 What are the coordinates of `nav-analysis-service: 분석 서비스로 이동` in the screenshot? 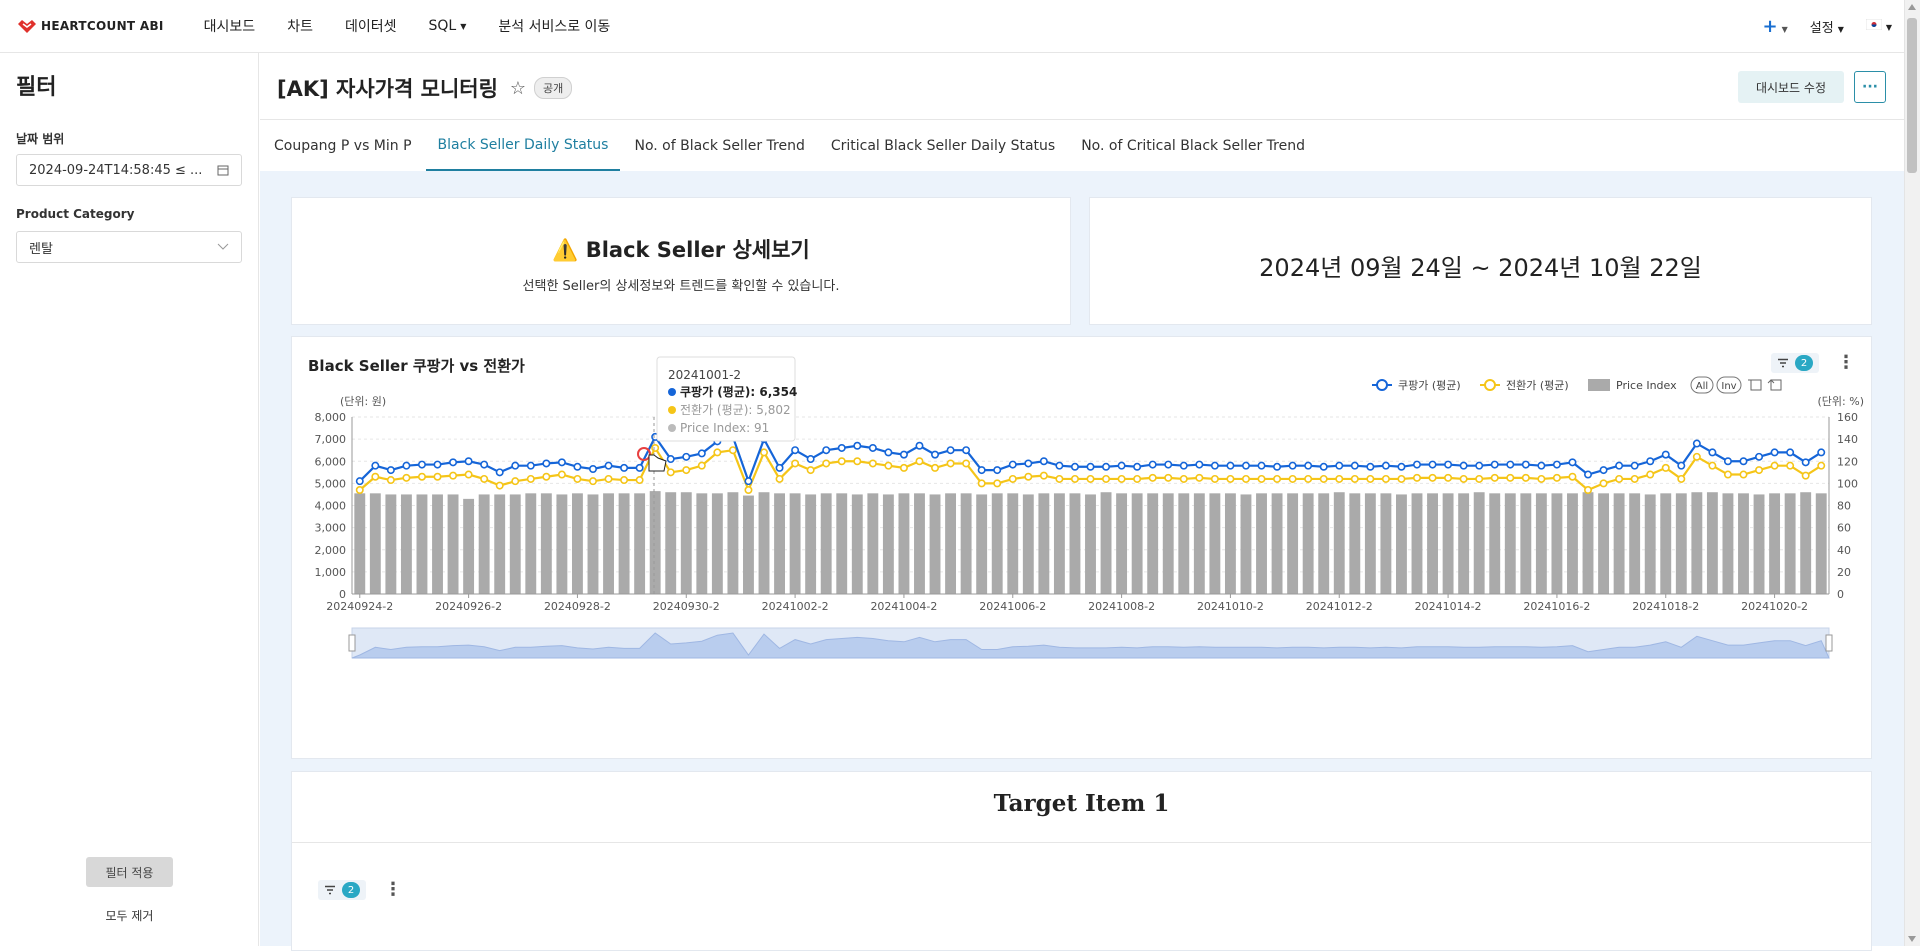 It's located at (554, 26).